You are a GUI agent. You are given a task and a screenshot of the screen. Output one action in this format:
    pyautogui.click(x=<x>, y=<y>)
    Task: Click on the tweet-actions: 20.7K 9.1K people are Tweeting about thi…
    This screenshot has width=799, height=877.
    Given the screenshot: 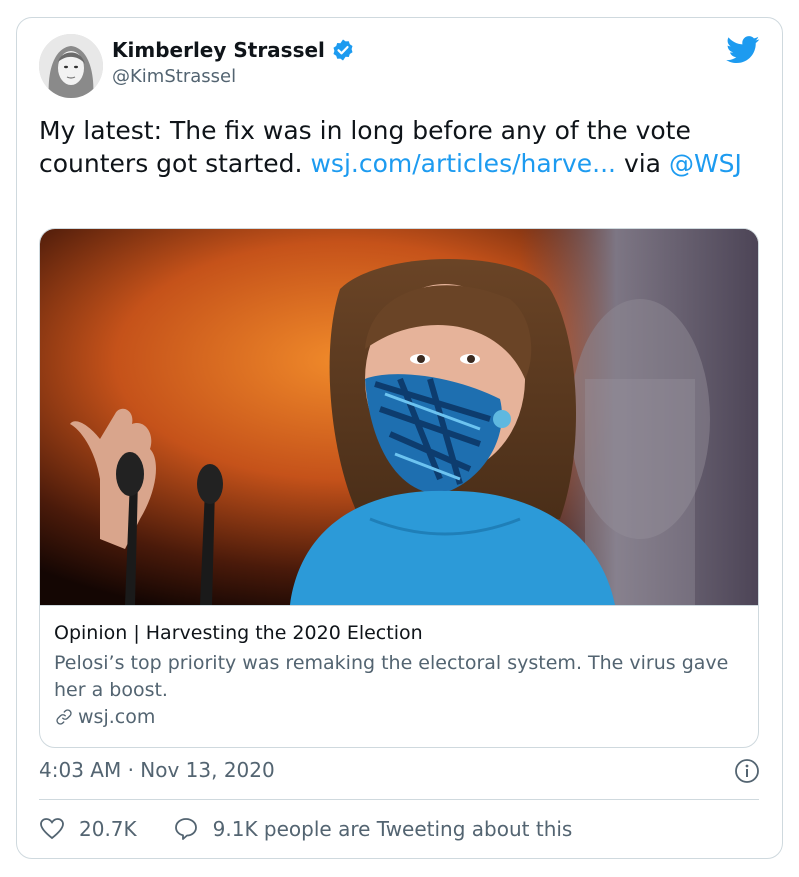 What is the action you would take?
    pyautogui.click(x=323, y=829)
    